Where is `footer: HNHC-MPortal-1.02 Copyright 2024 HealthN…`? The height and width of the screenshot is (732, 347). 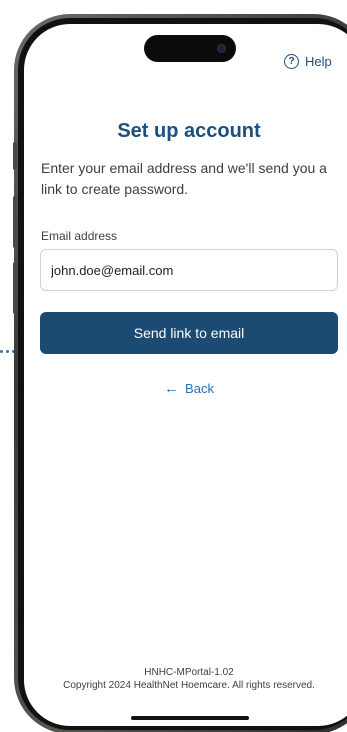
footer: HNHC-MPortal-1.02 Copyright 2024 HealthN… is located at coordinates (185, 679).